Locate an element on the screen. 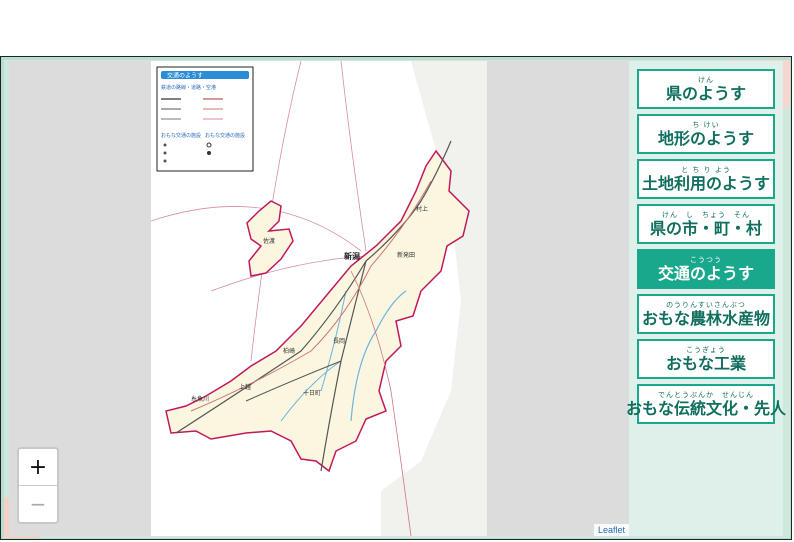  menu-transportation: こうつう 交通のようす is located at coordinates (706, 269).